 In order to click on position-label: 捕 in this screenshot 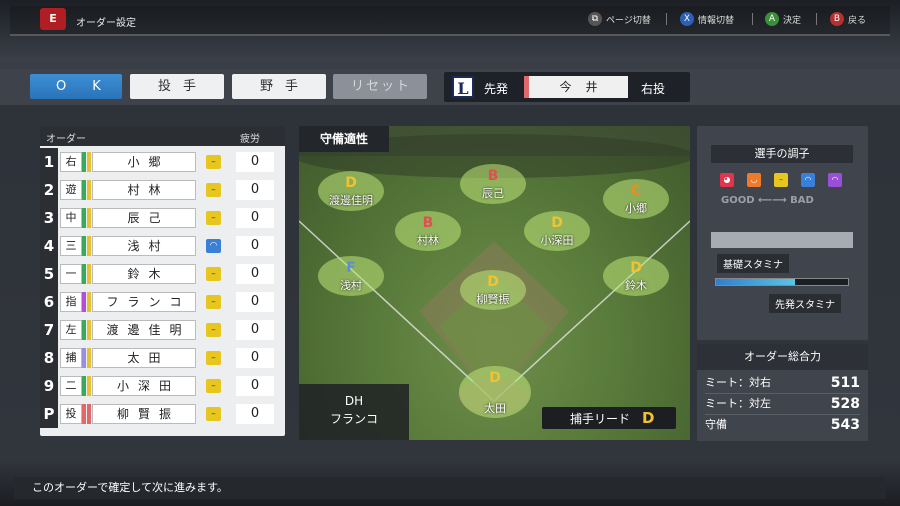, I will do `click(71, 358)`.